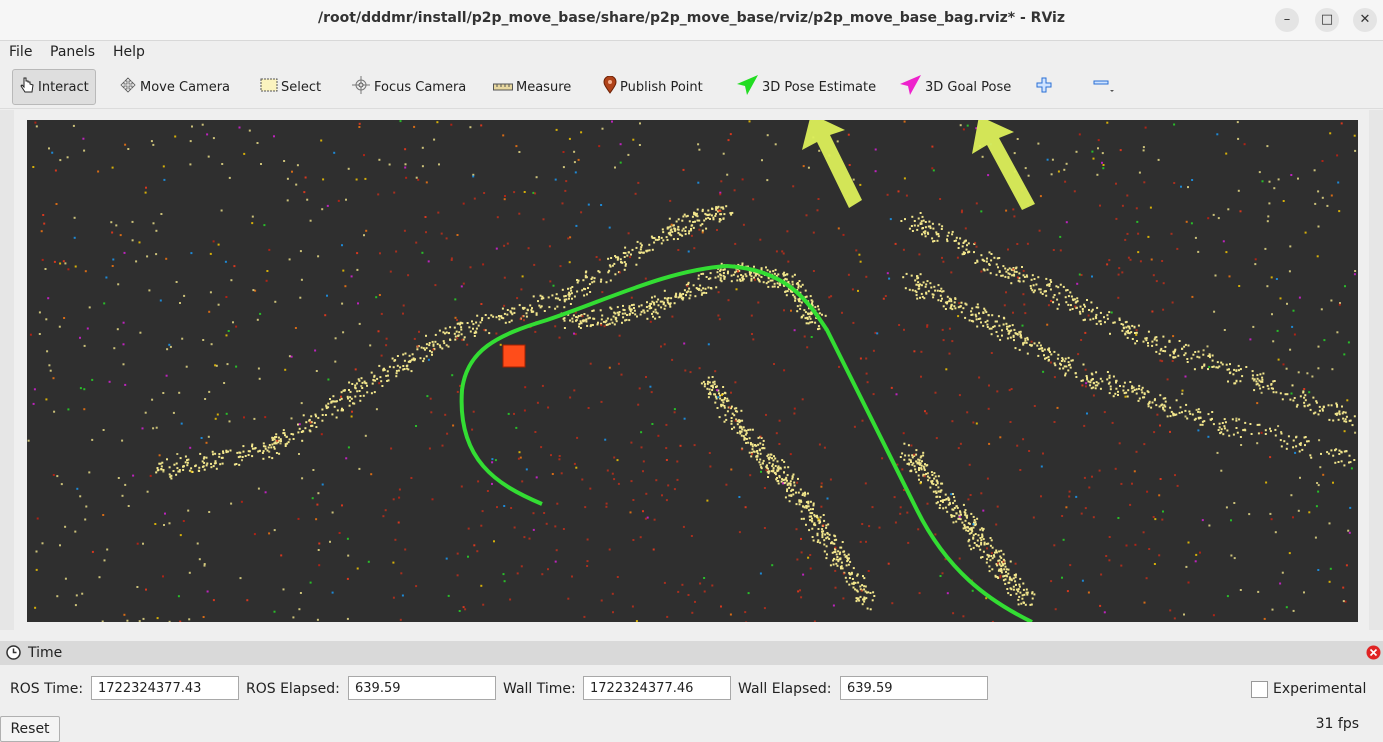  I want to click on ros-time-field: 1722324377.43, so click(165, 688).